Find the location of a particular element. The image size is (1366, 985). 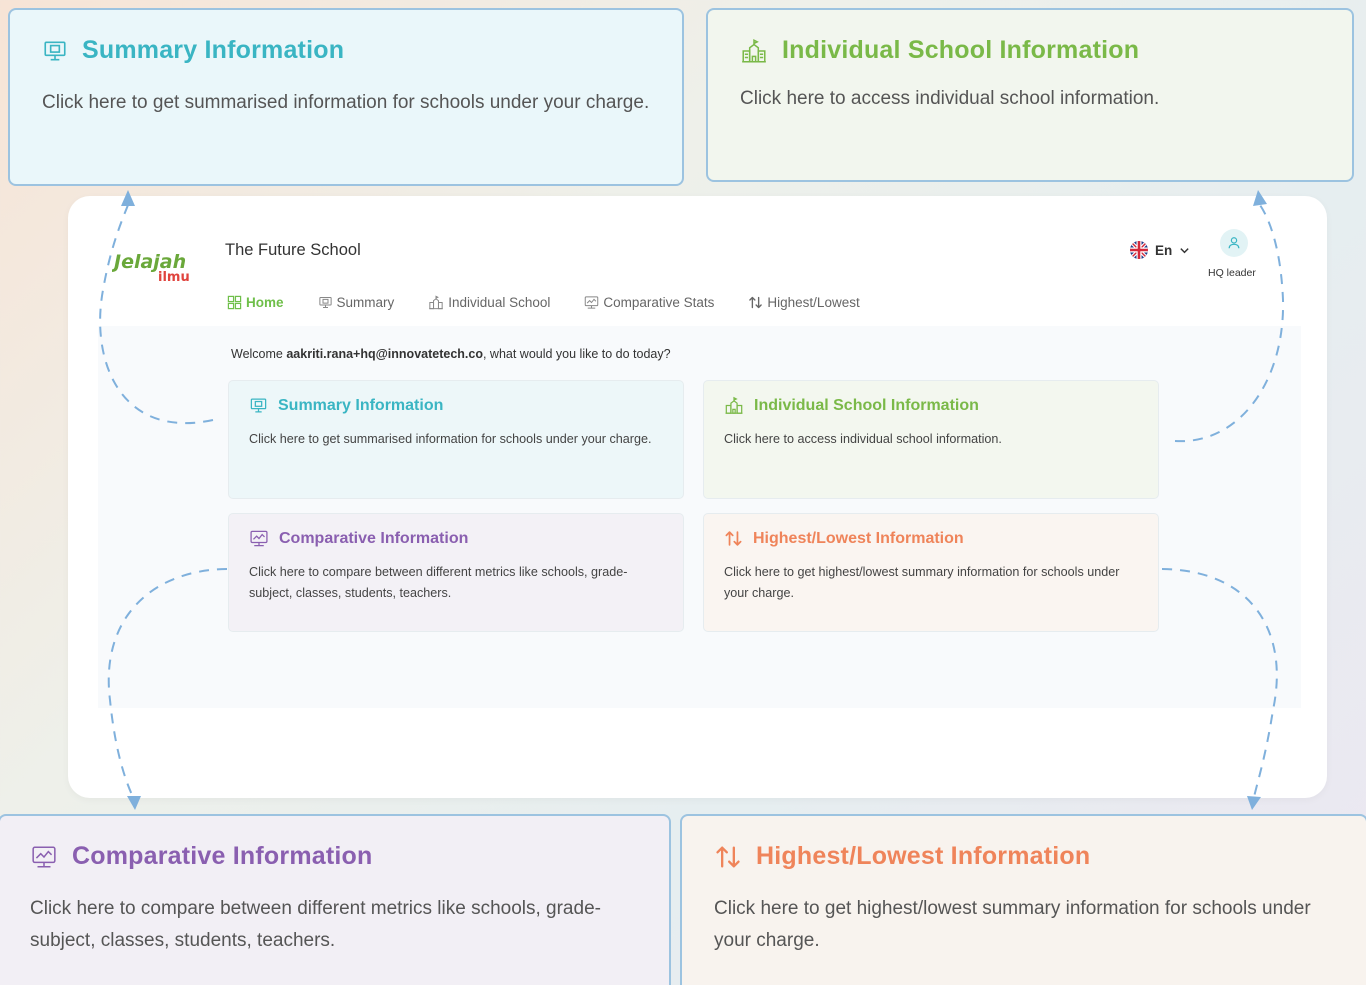

comparative-callout-title: Comparative Information is located at coordinates (222, 856).